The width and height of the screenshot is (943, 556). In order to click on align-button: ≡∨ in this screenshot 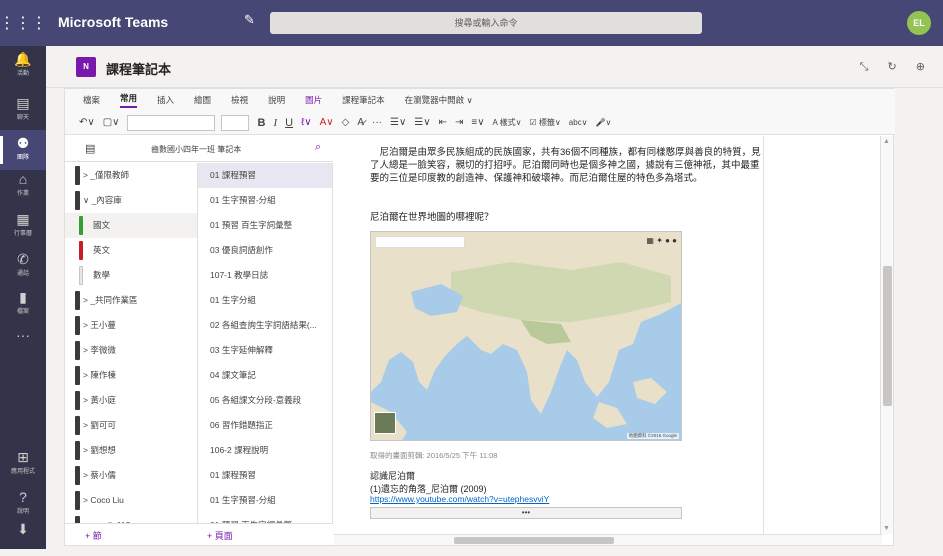, I will do `click(477, 122)`.